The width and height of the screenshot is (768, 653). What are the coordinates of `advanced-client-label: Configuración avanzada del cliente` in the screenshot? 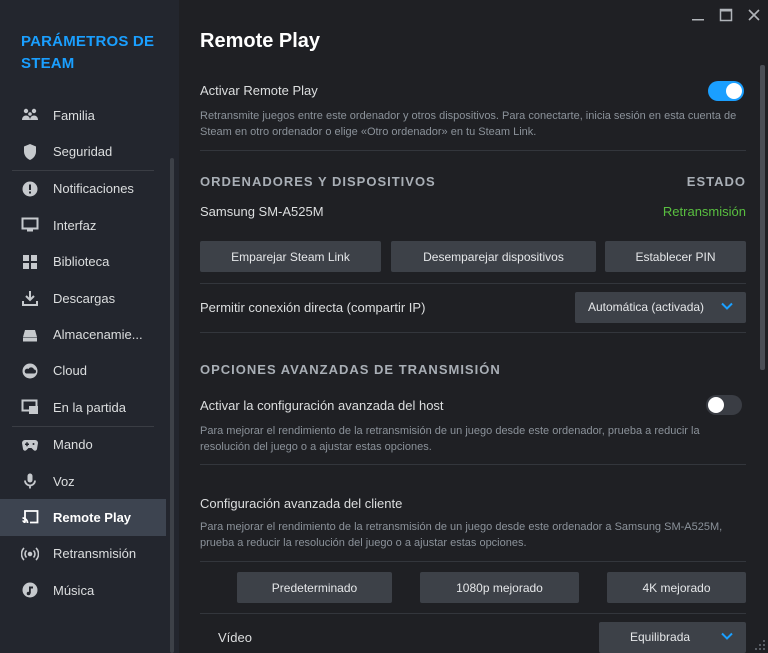 It's located at (301, 503).